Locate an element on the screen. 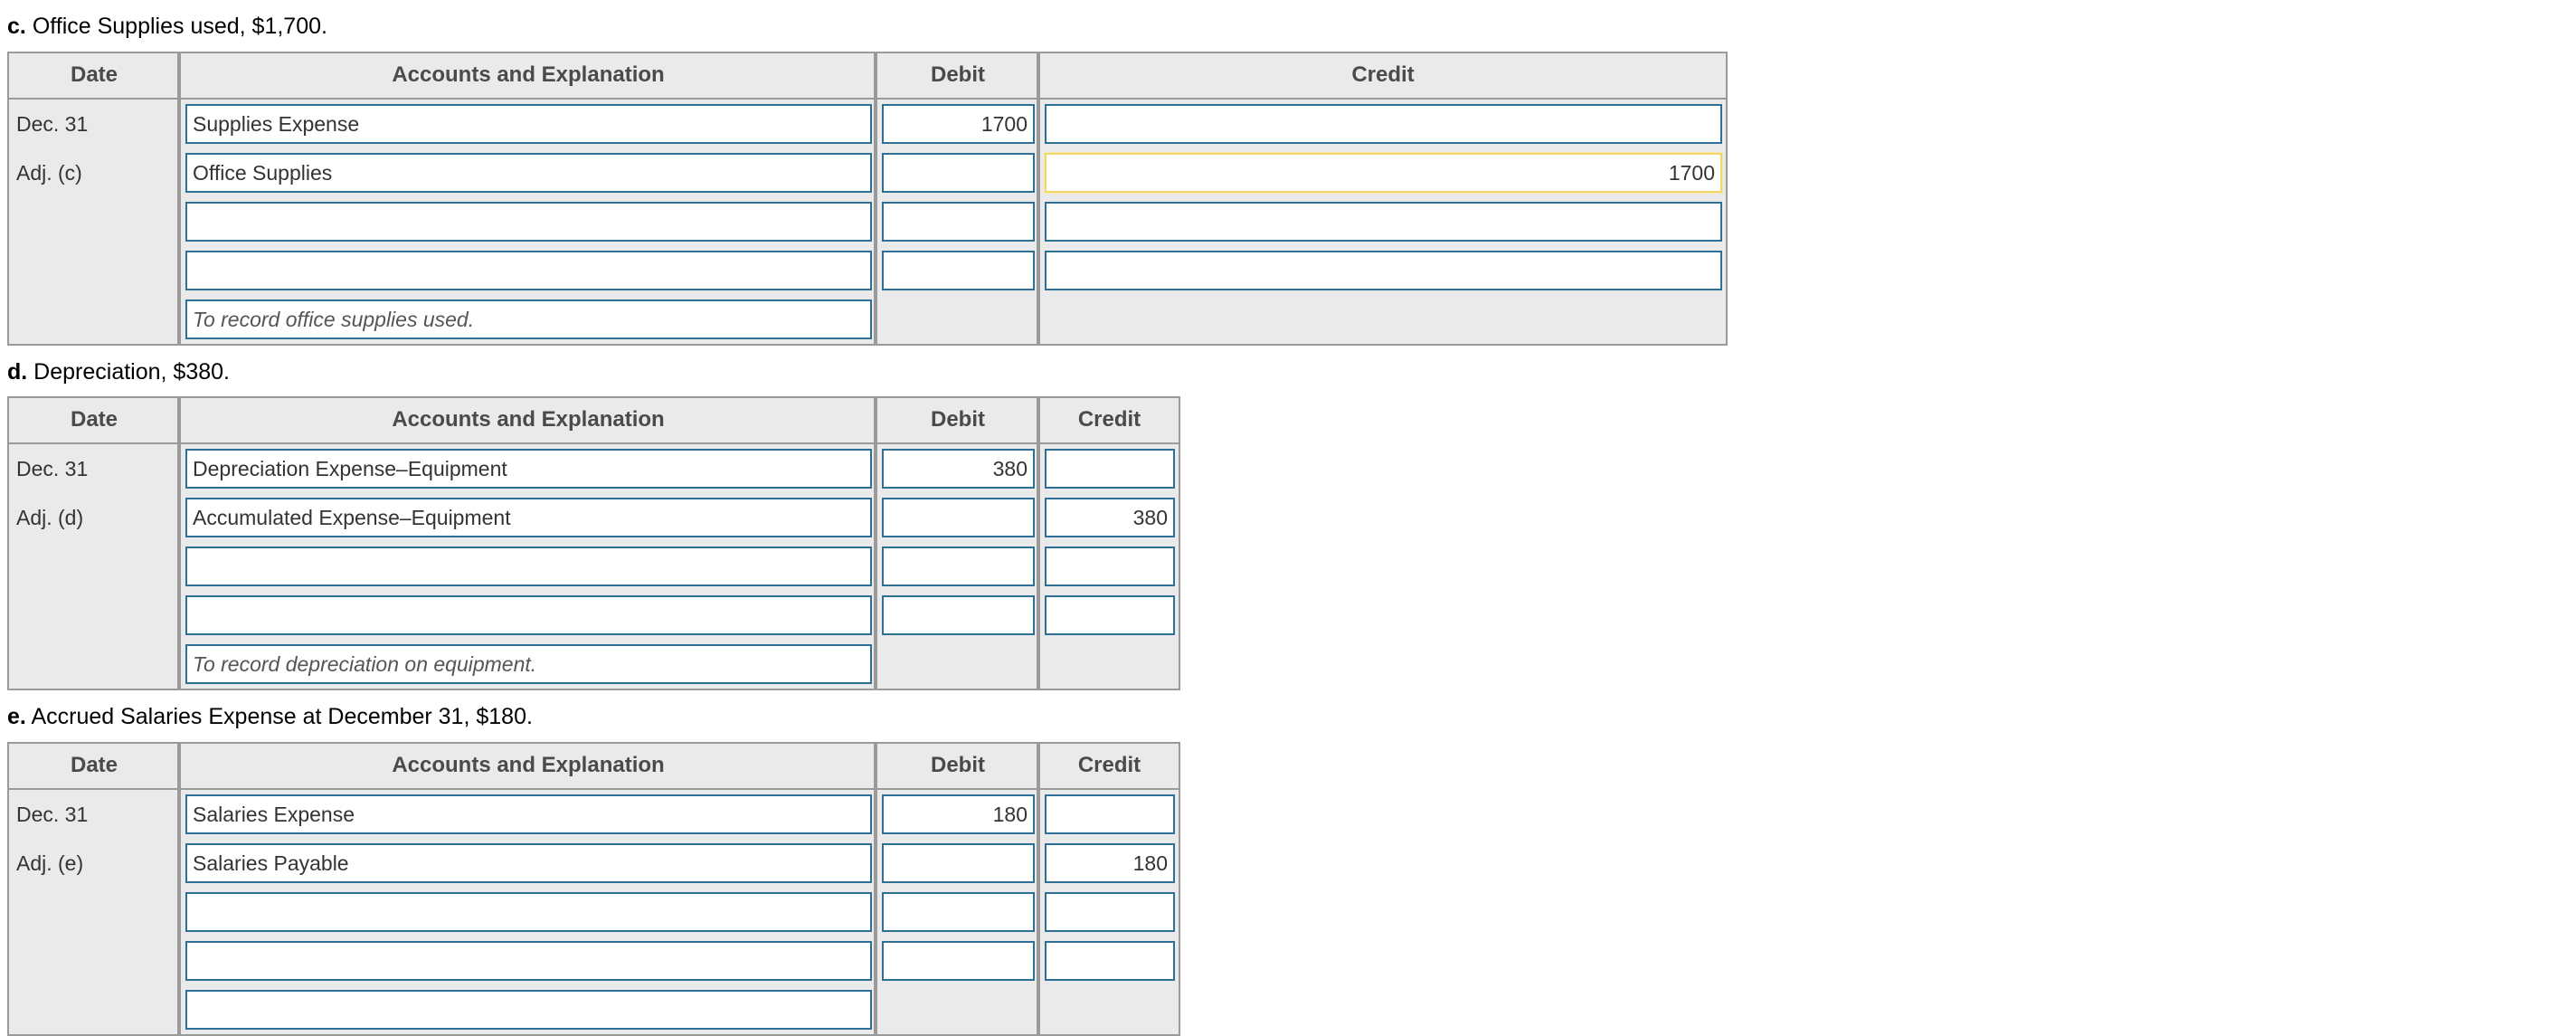  debit-input: 380 is located at coordinates (959, 469).